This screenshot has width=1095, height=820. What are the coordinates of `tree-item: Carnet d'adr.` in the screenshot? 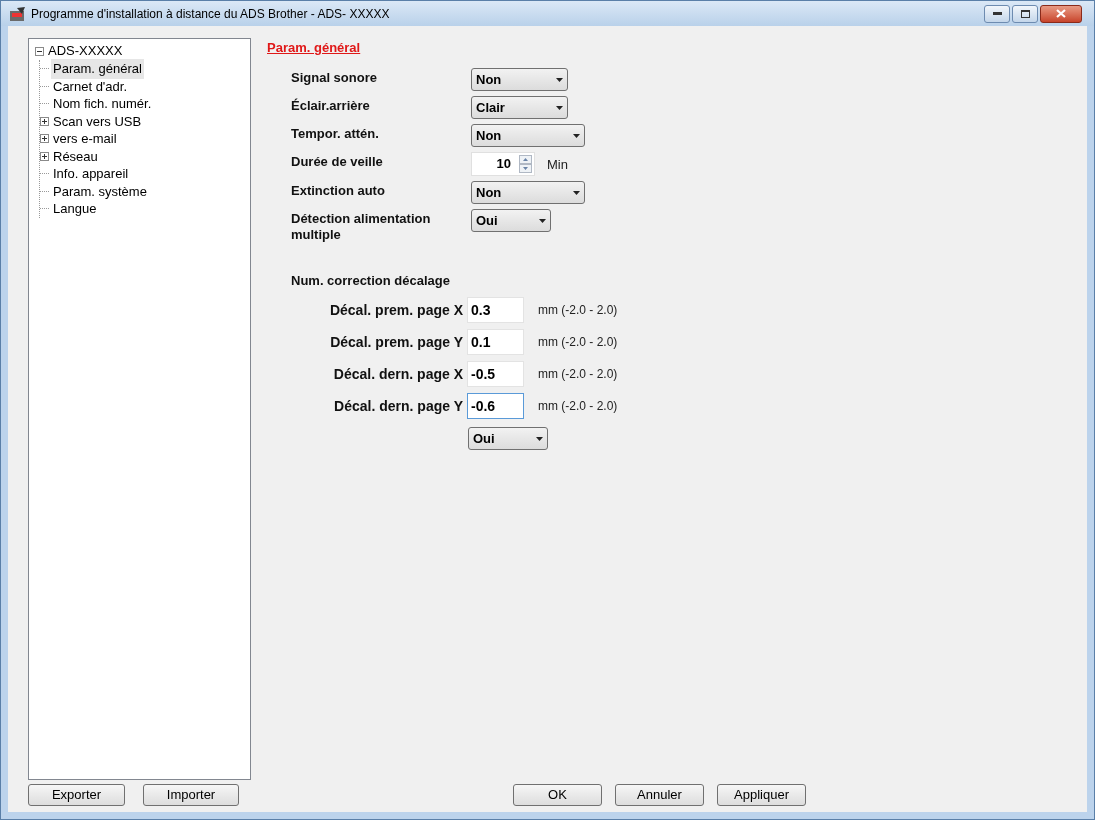 It's located at (90, 86).